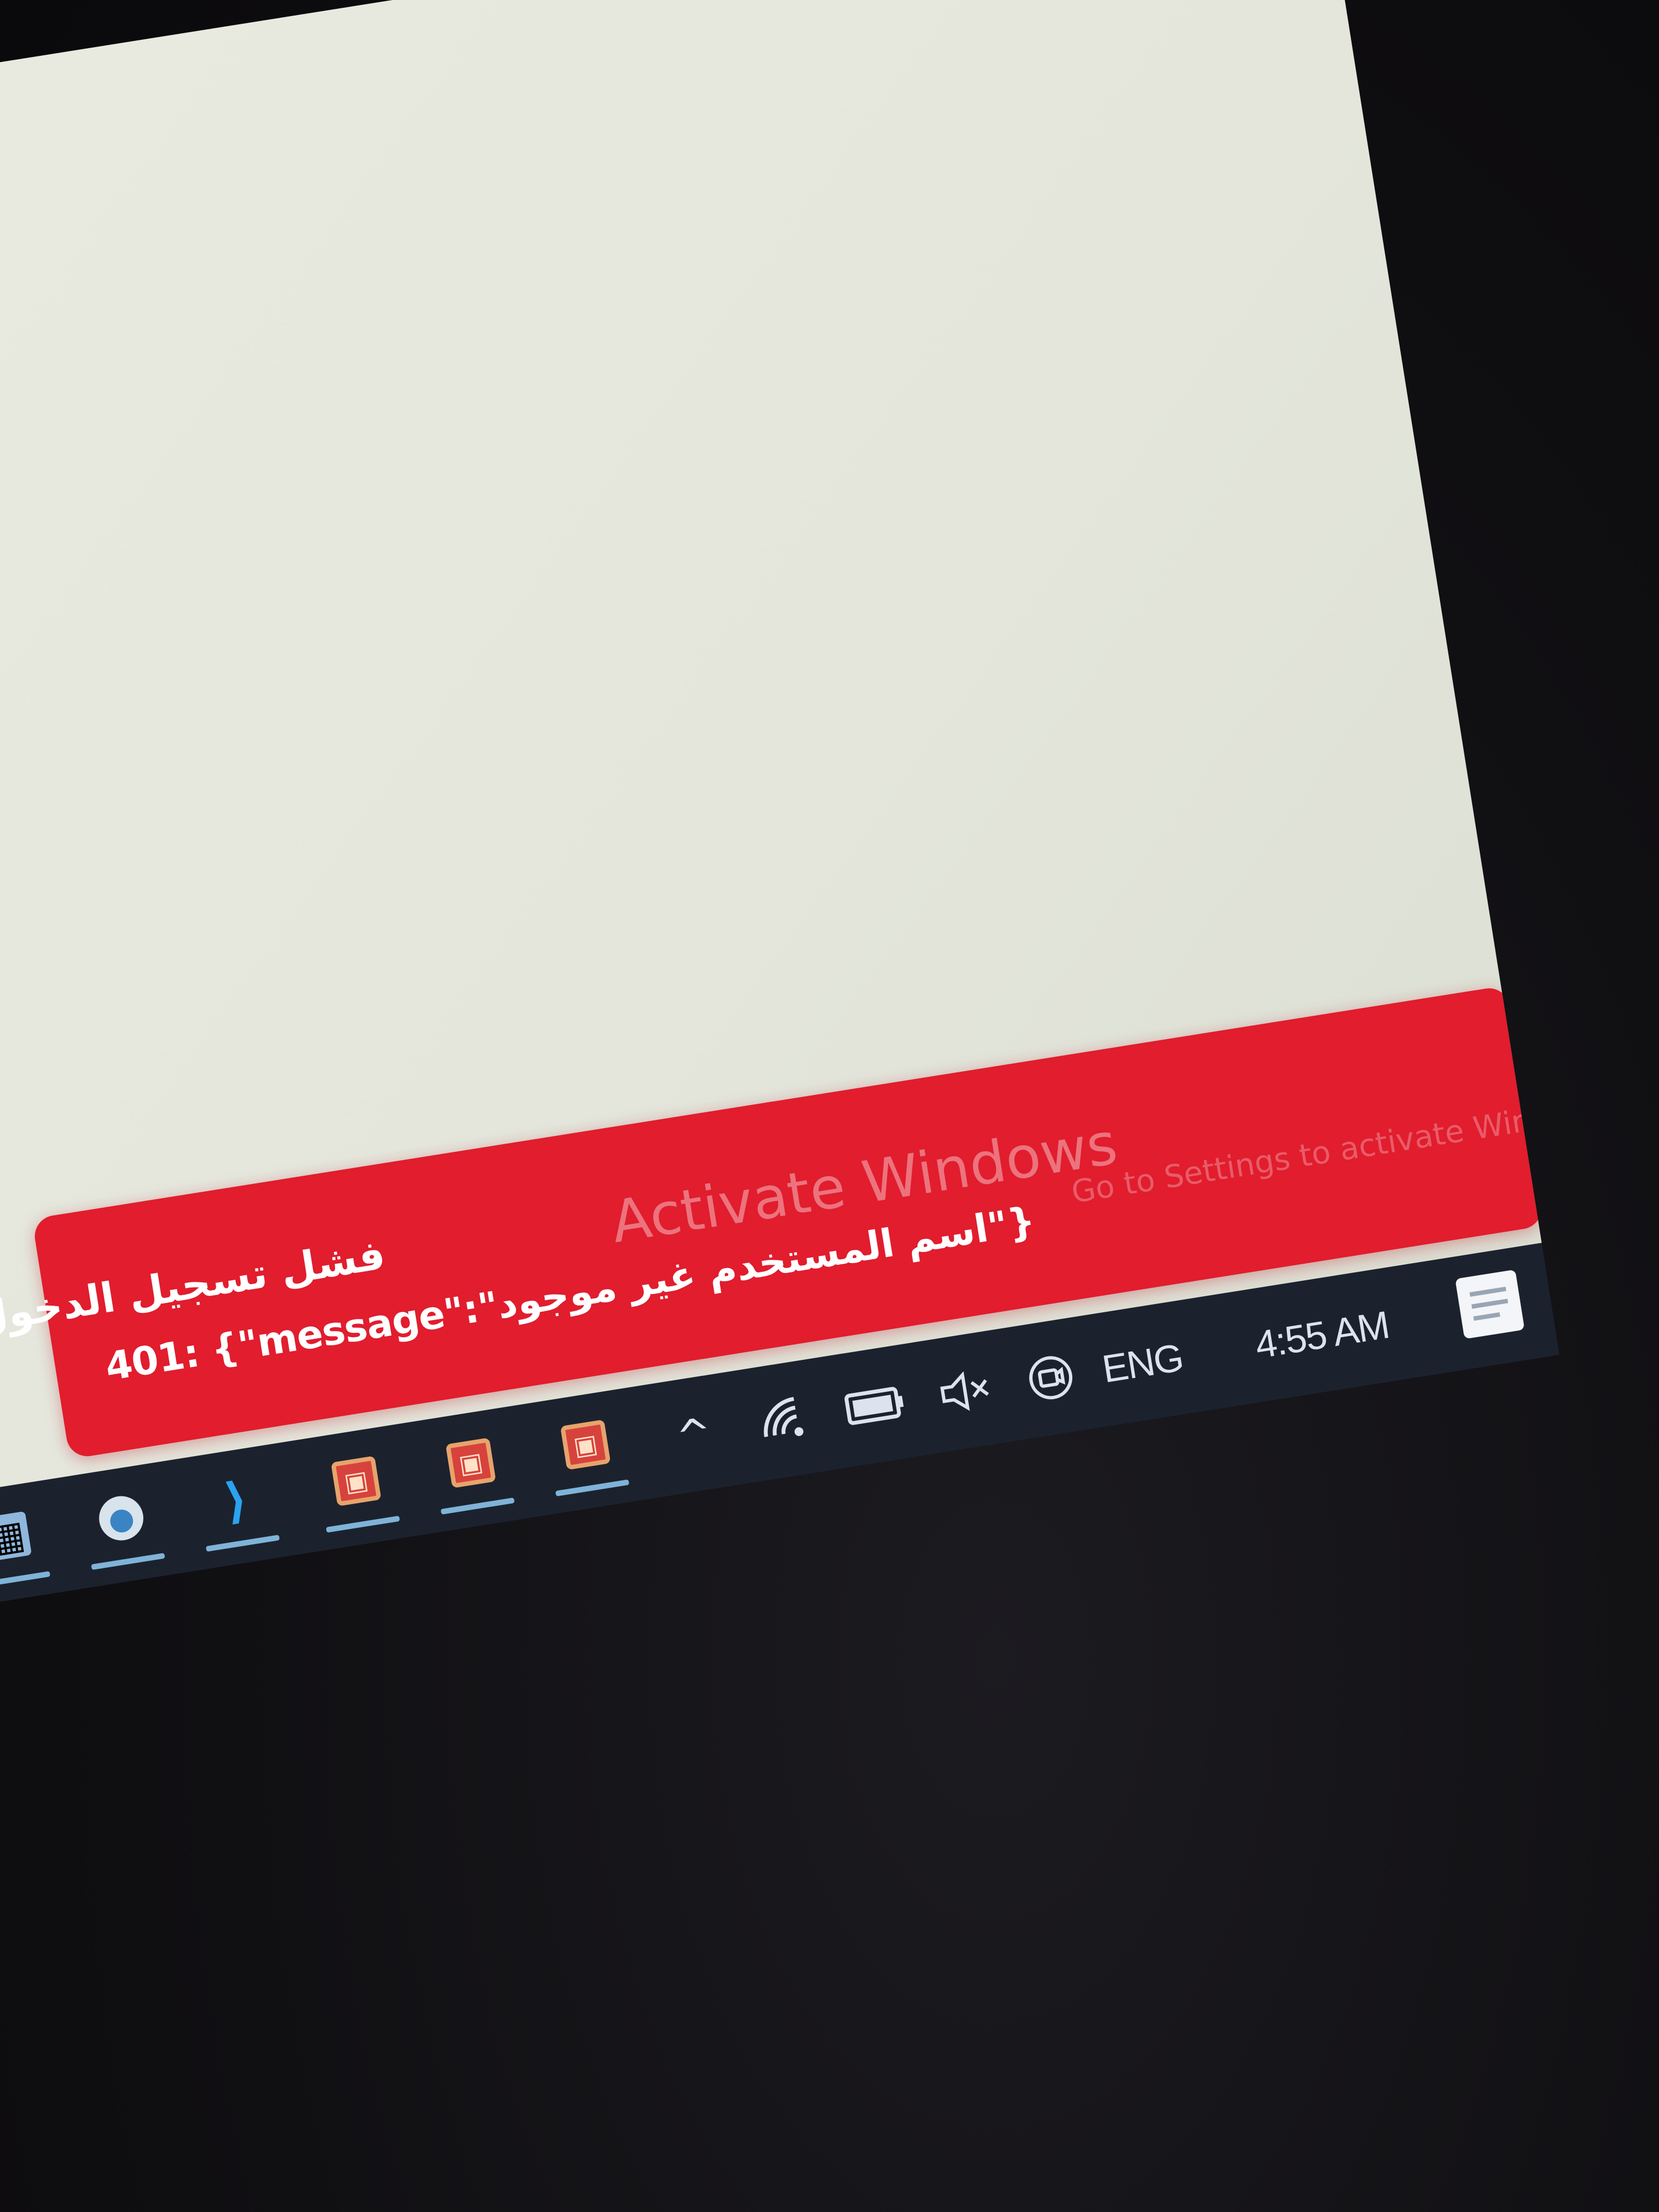 The image size is (1659, 2212). I want to click on taskbar-app-vscode: ⟩, so click(237, 1509).